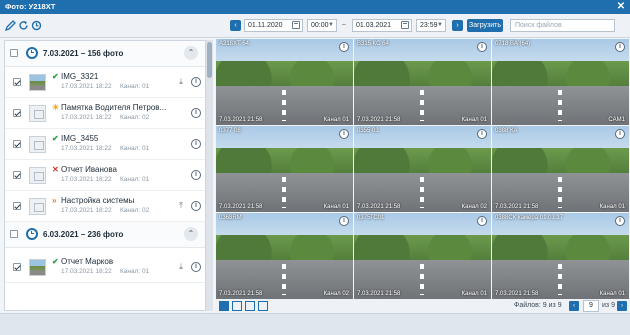 Image resolution: width=630 pixels, height=335 pixels. Describe the element at coordinates (457, 25) in the screenshot. I see `date-next-button: ›` at that location.